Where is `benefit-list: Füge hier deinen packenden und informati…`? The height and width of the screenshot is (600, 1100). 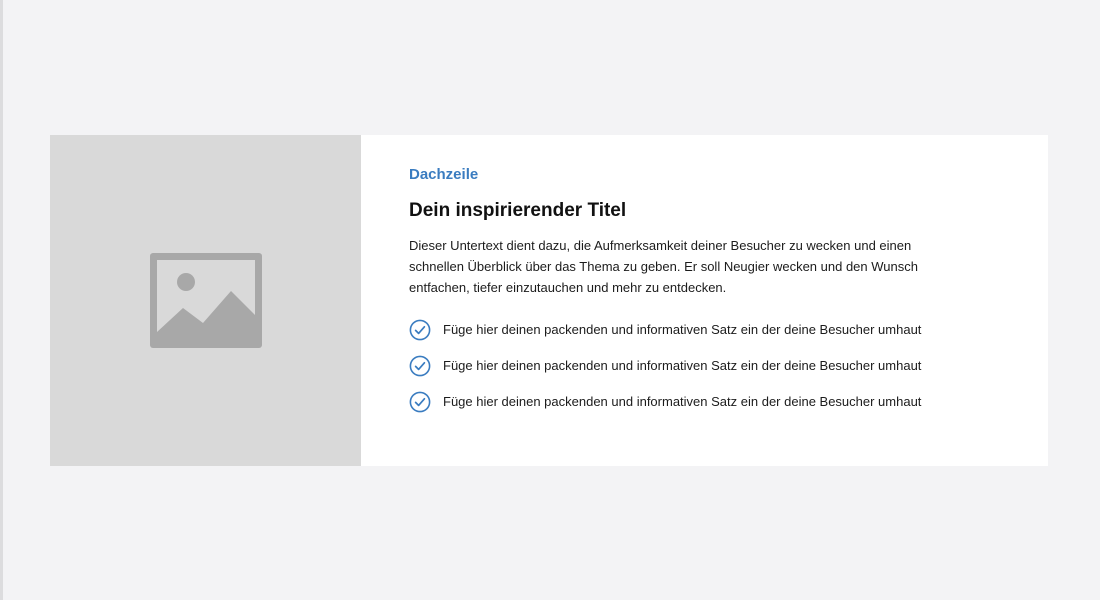
benefit-list: Füge hier deinen packenden und informati… is located at coordinates (719, 366).